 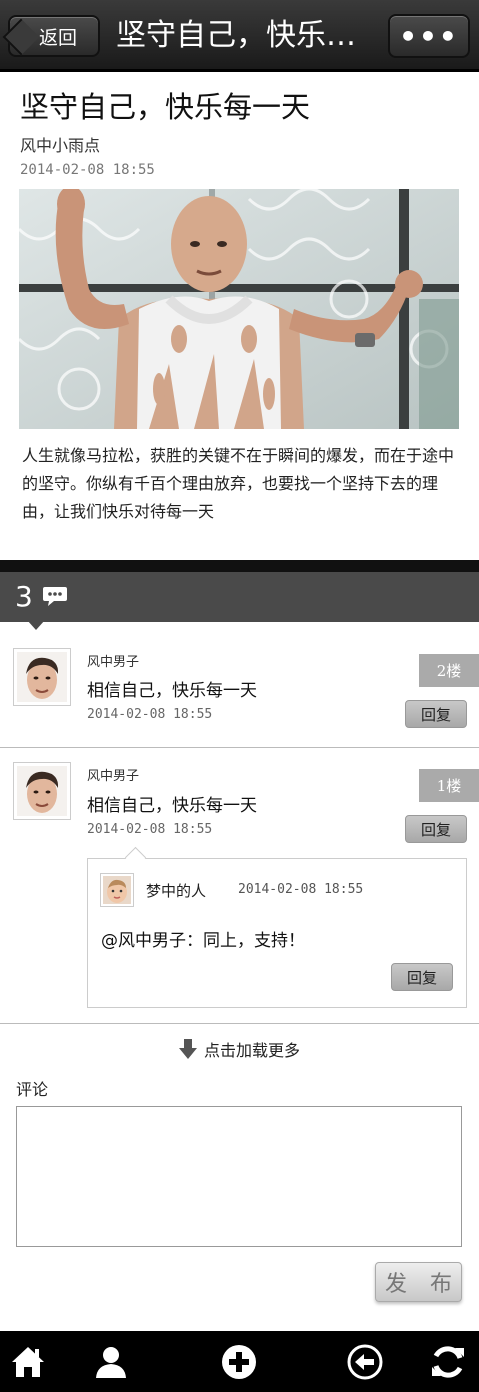 I want to click on article-date: 2014-02-08 18:55, so click(x=87, y=170).